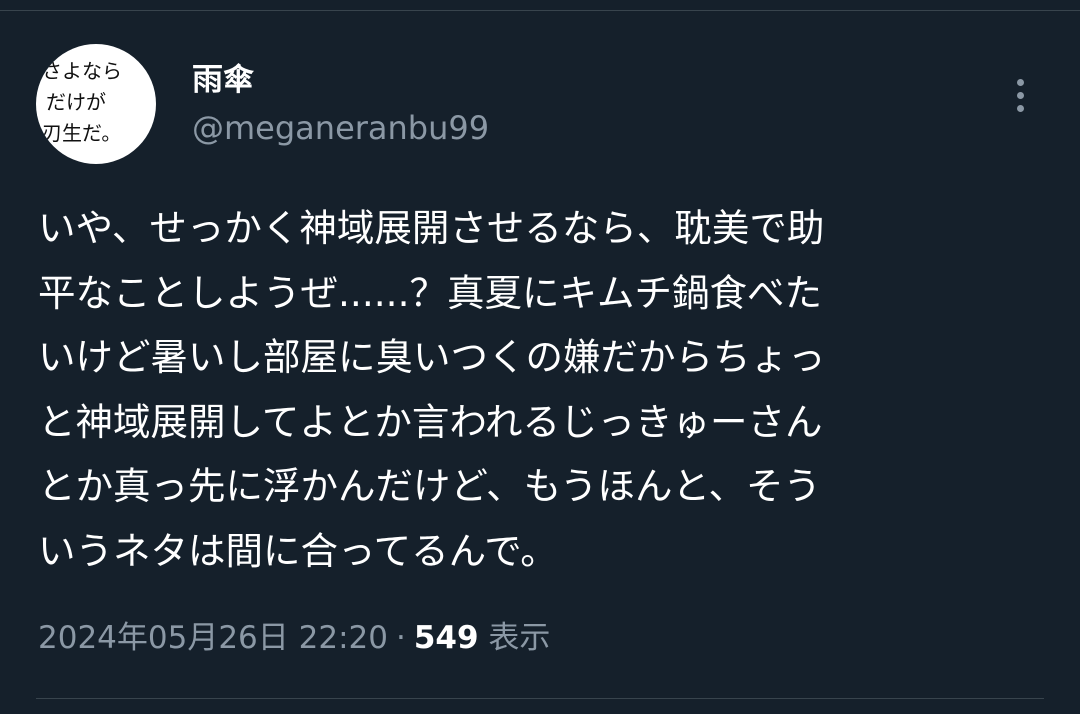 The width and height of the screenshot is (1080, 714). I want to click on avatar-image-text: さよなら だけが 刃生だ。, so click(96, 104).